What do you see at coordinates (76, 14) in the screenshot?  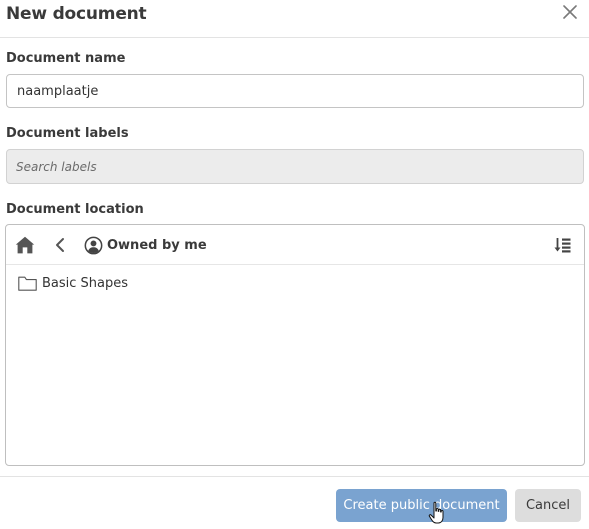 I see `dialog-title: New document` at bounding box center [76, 14].